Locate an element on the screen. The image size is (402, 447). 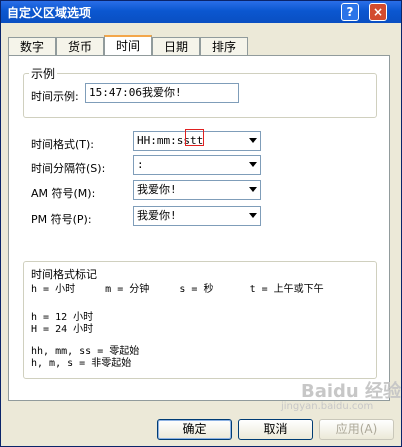
apply-button: 应用(A) is located at coordinates (356, 429).